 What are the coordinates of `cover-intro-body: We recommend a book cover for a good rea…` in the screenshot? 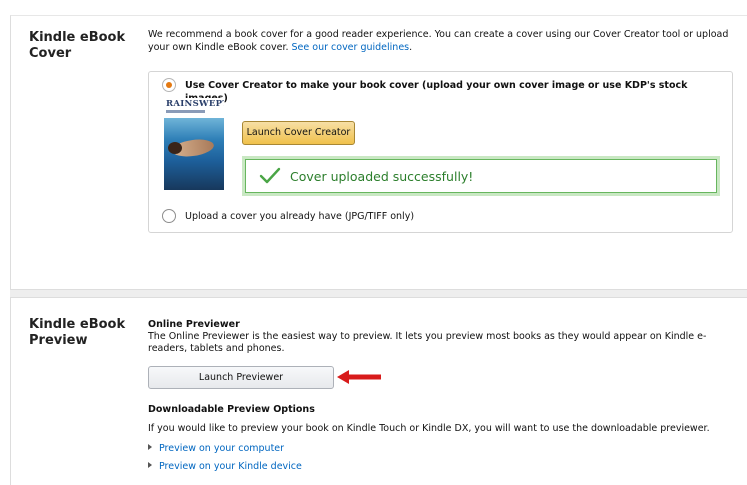 It's located at (438, 41).